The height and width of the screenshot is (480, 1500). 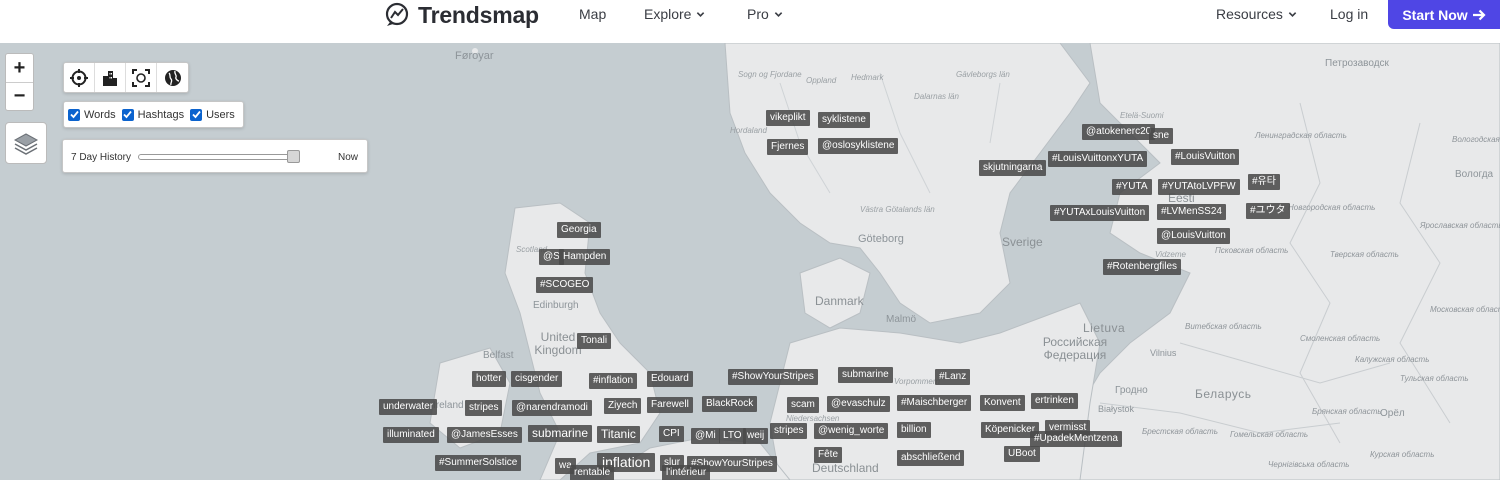 What do you see at coordinates (594, 341) in the screenshot?
I see `trend-tag: Tonali` at bounding box center [594, 341].